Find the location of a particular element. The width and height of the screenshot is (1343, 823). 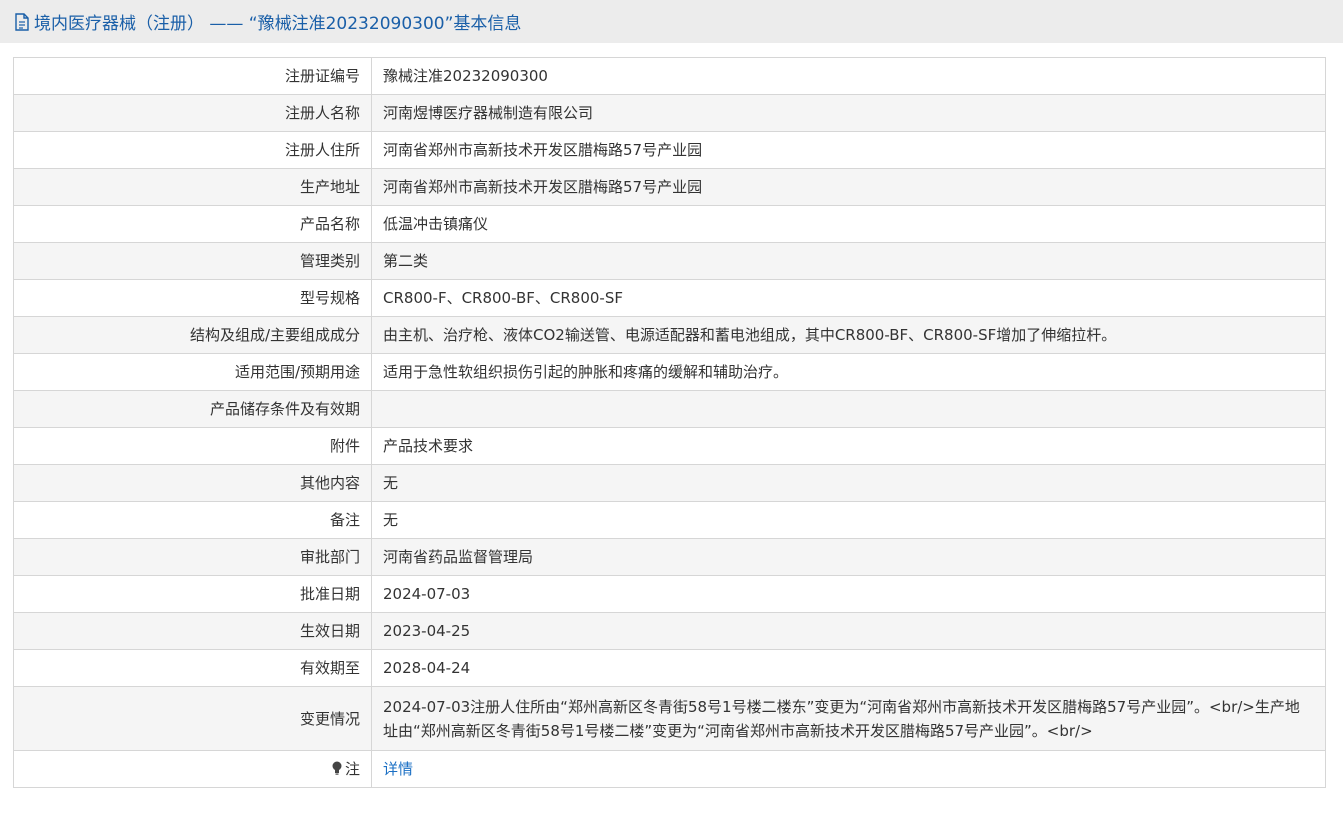

row-label: 管理类别 is located at coordinates (192, 261).